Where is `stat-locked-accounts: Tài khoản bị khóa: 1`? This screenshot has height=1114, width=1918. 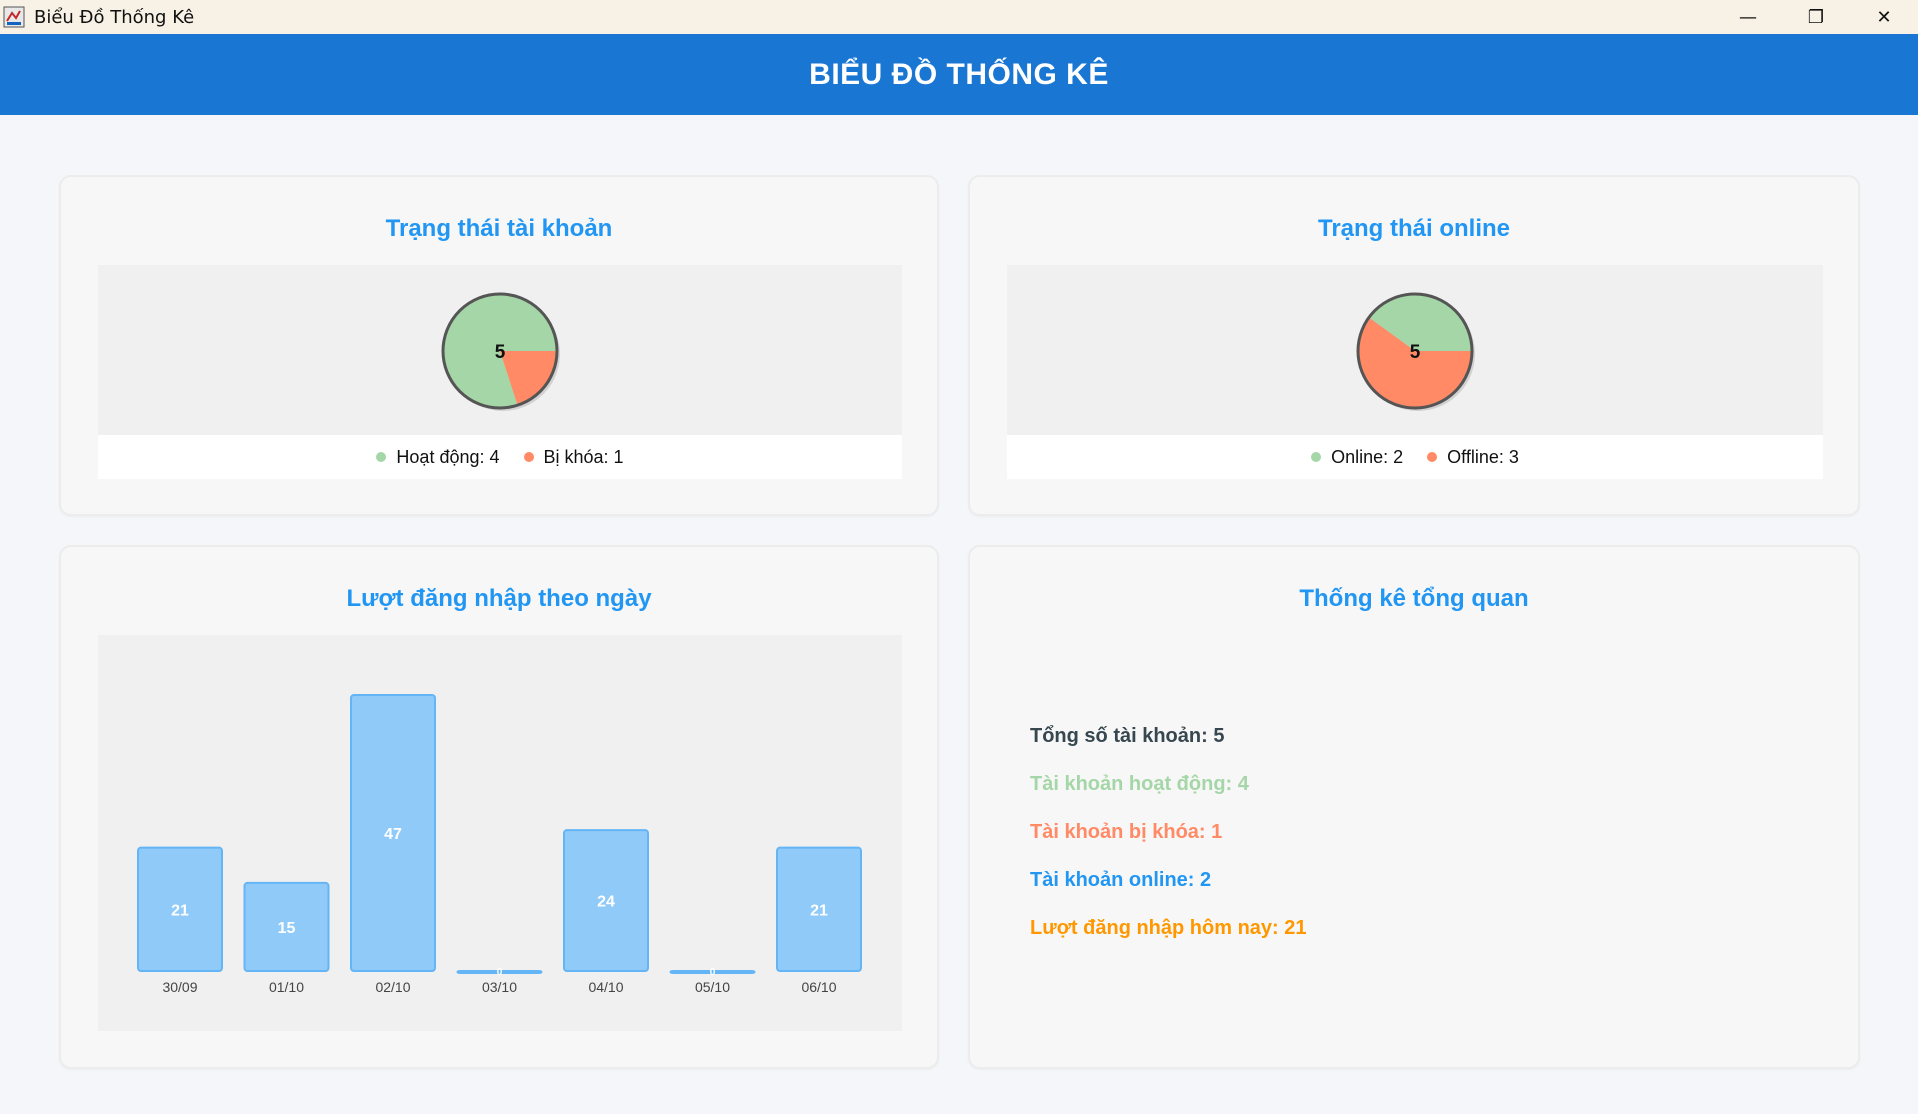
stat-locked-accounts: Tài khoản bị khóa: 1 is located at coordinates (1126, 832).